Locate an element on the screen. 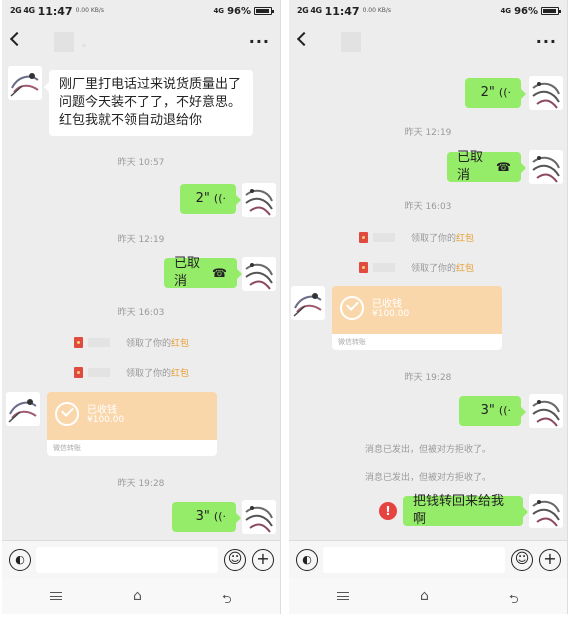 The image size is (572, 619). incoming-message-bubble: 刚厂里打电话过来说货质量出了问题今天装不了了，不好意思。红包我就不领自动退给你 is located at coordinates (148, 103).